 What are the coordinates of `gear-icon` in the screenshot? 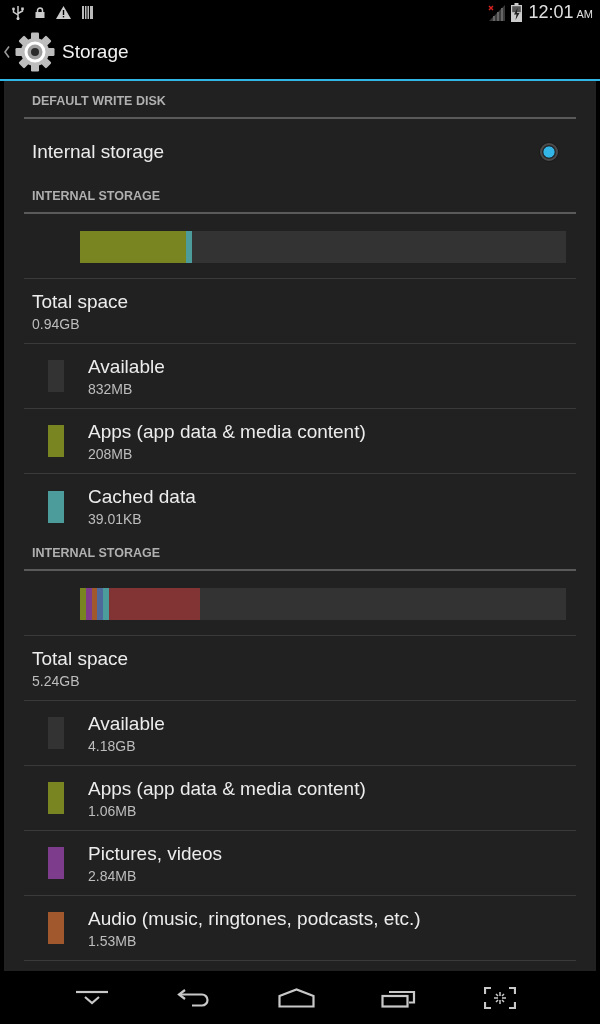 It's located at (35, 52).